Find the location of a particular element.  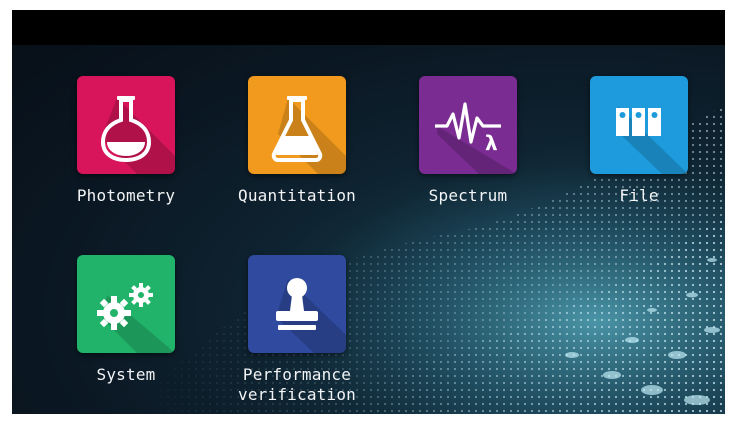

performance-verification-label-line2: verification is located at coordinates (297, 394).